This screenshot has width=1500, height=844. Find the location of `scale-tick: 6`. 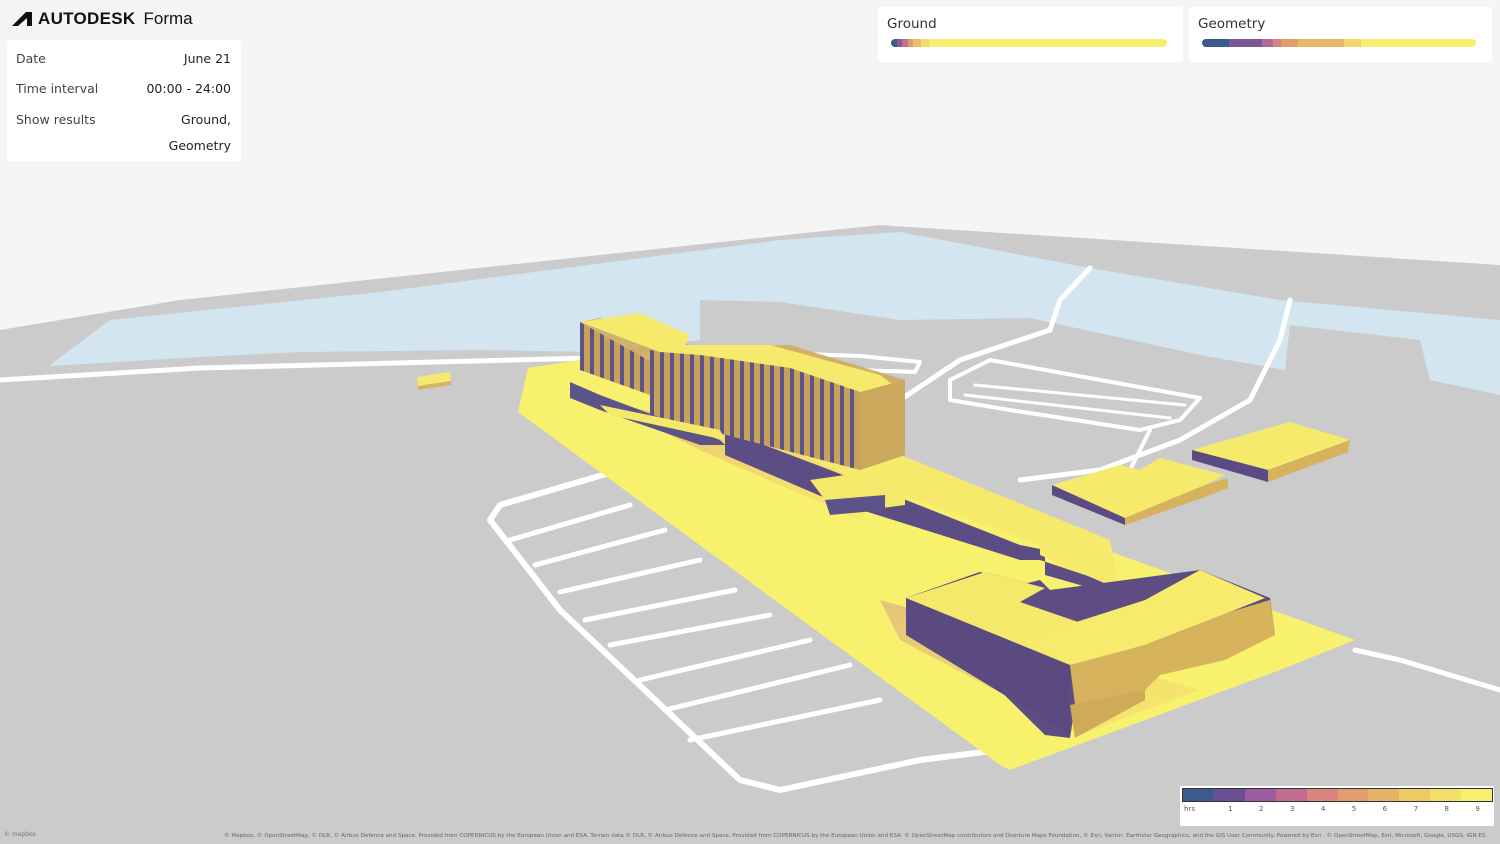

scale-tick: 6 is located at coordinates (1385, 809).